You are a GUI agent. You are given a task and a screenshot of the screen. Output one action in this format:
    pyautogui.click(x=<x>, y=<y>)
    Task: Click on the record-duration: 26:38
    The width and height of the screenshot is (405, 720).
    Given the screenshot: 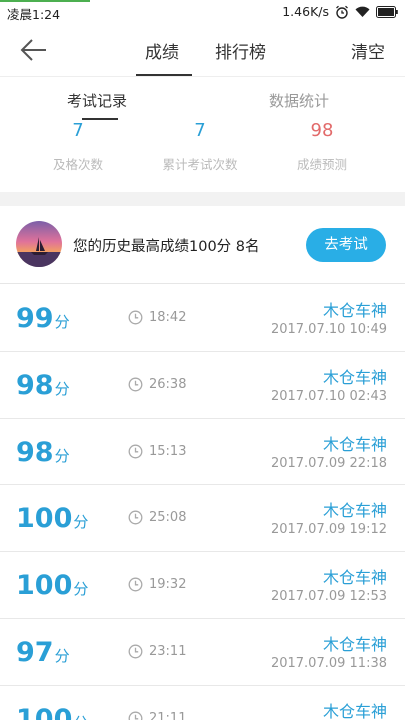 What is the action you would take?
    pyautogui.click(x=168, y=384)
    